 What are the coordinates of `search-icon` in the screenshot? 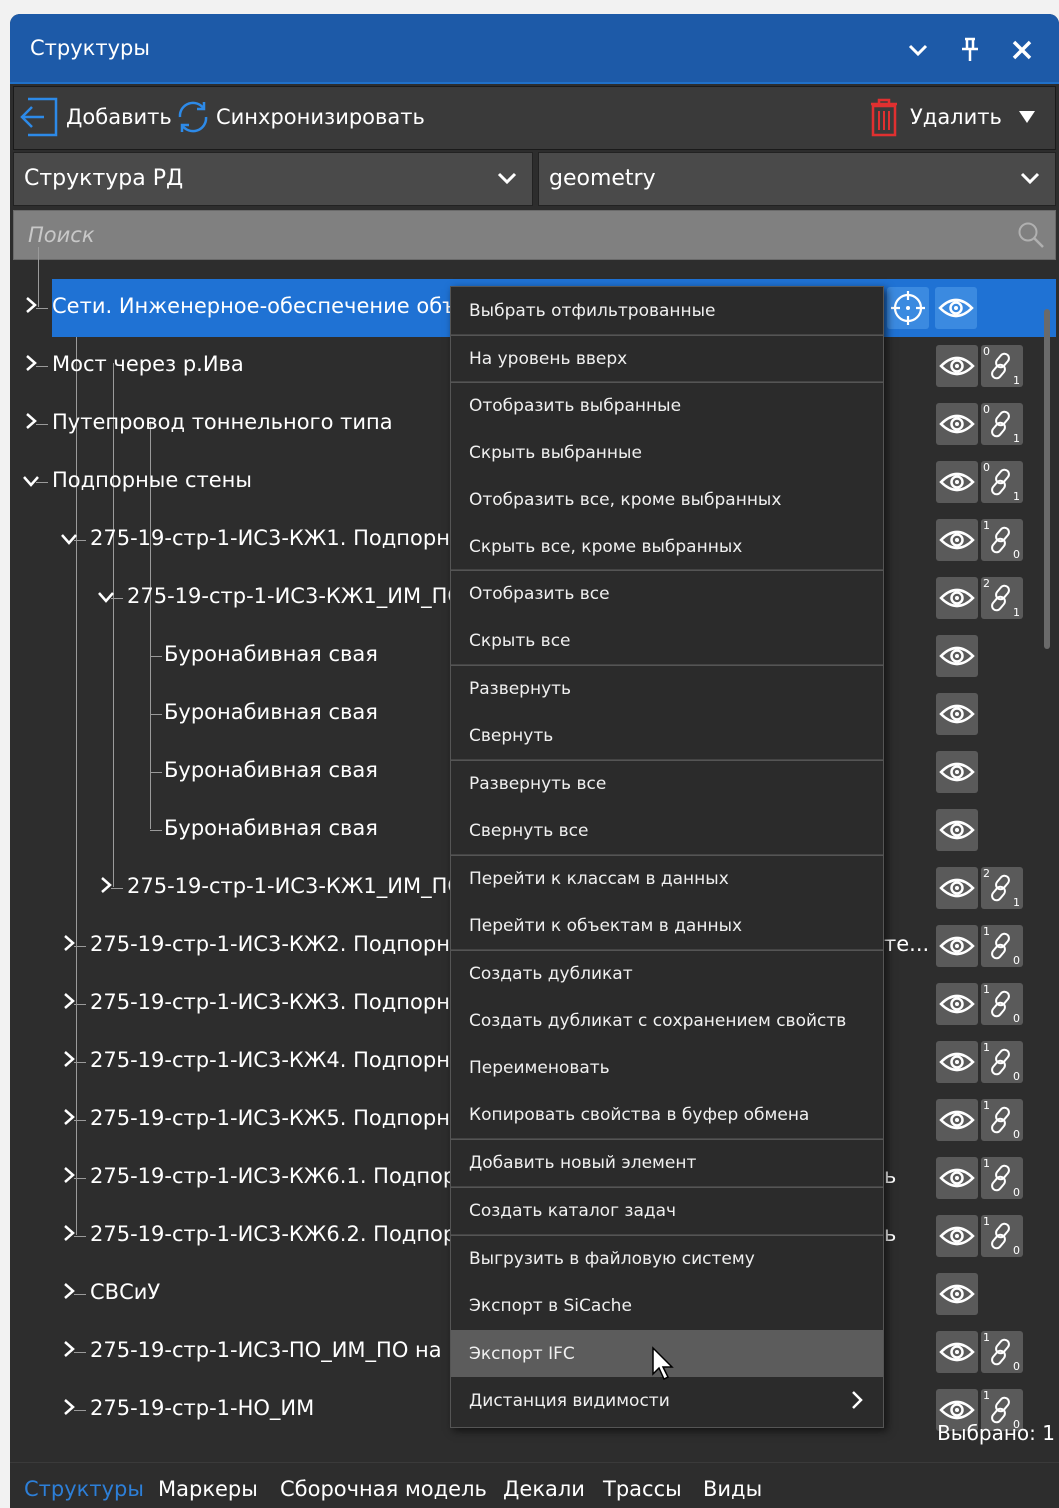 It's located at (1031, 235).